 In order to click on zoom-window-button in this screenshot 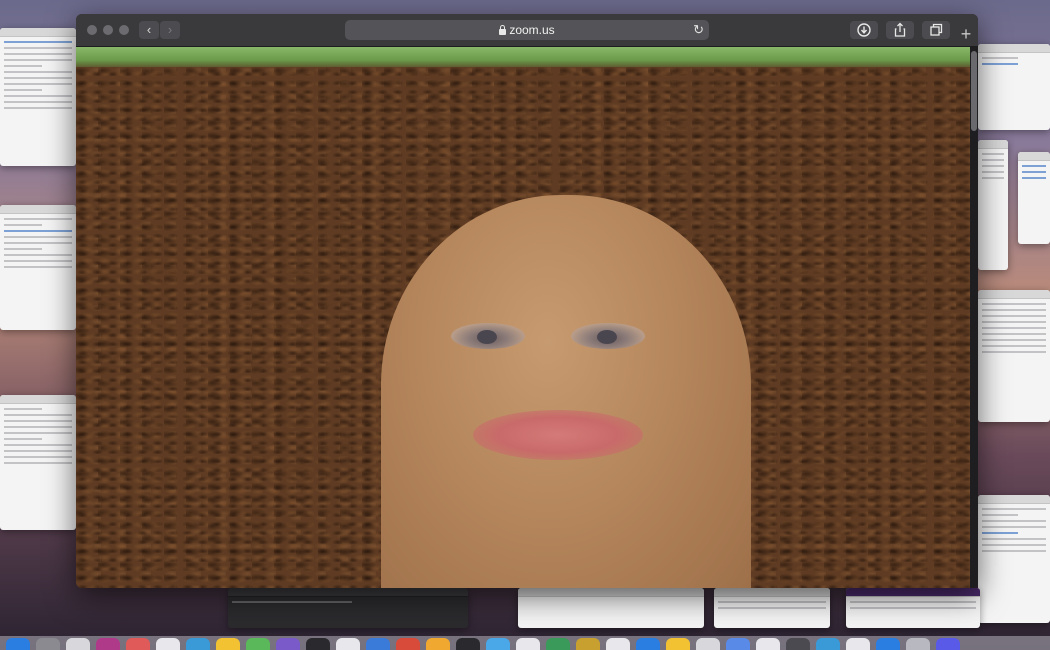, I will do `click(124, 30)`.